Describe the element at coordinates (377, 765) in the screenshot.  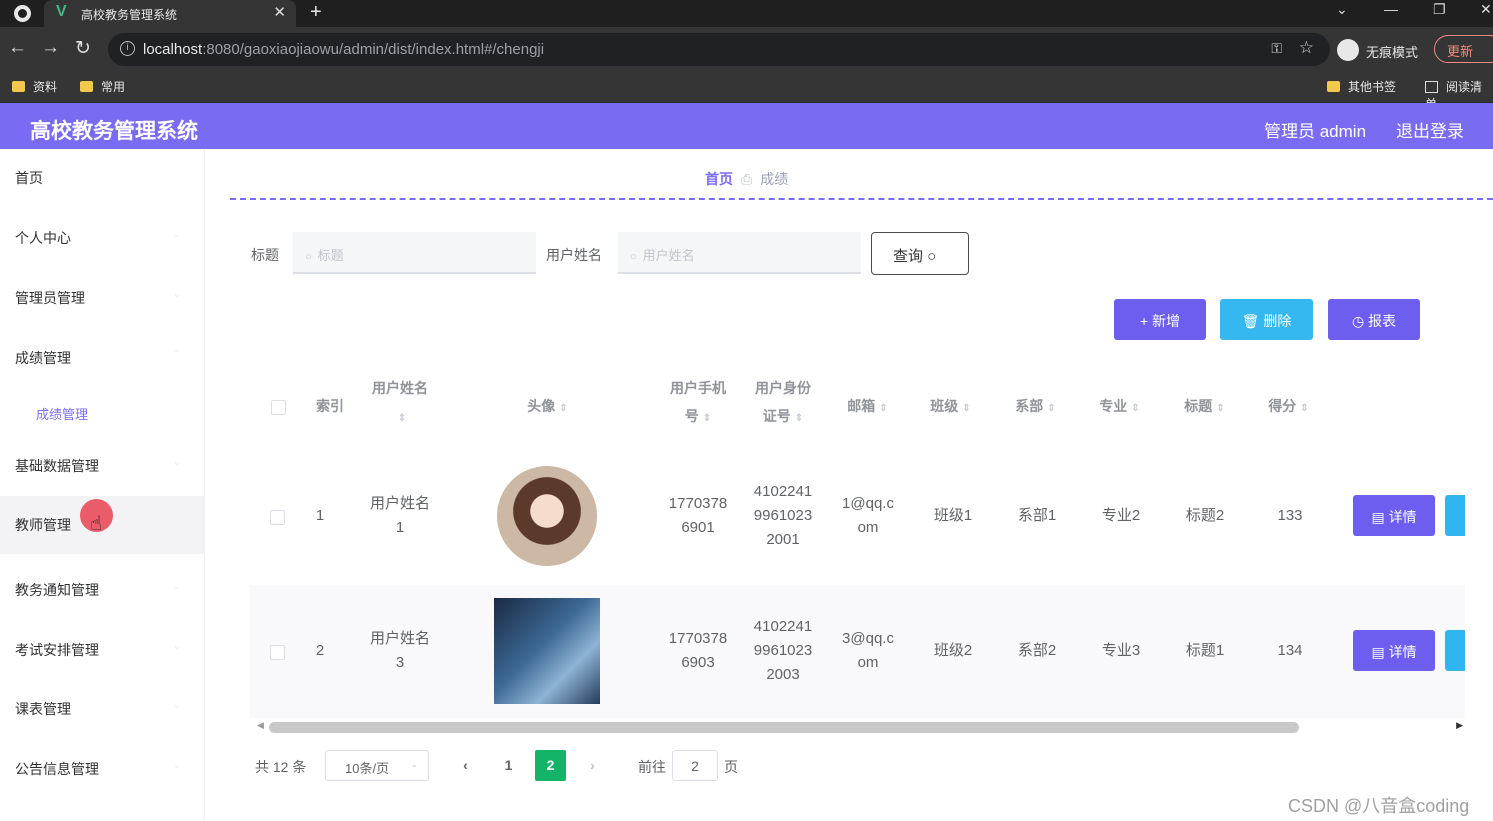
I see `page-size-select: 10条/页 ⌄` at that location.